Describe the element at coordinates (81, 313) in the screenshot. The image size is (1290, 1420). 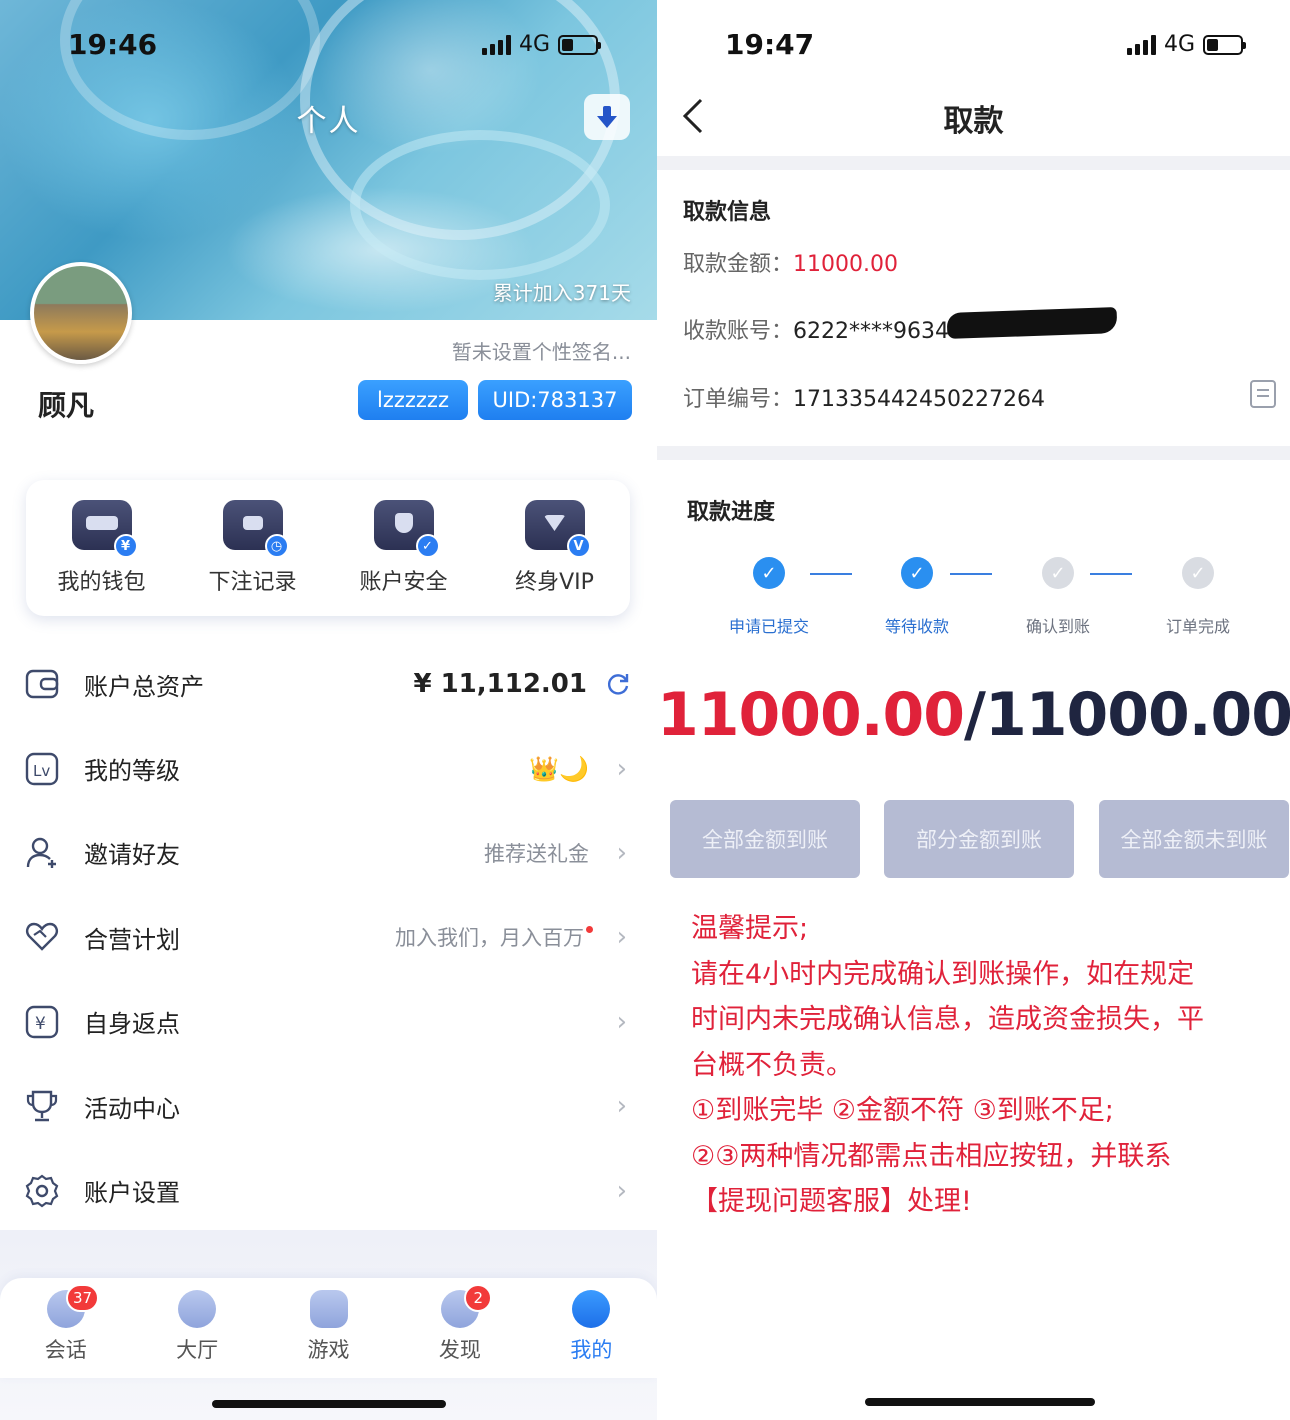
I see `avatar` at that location.